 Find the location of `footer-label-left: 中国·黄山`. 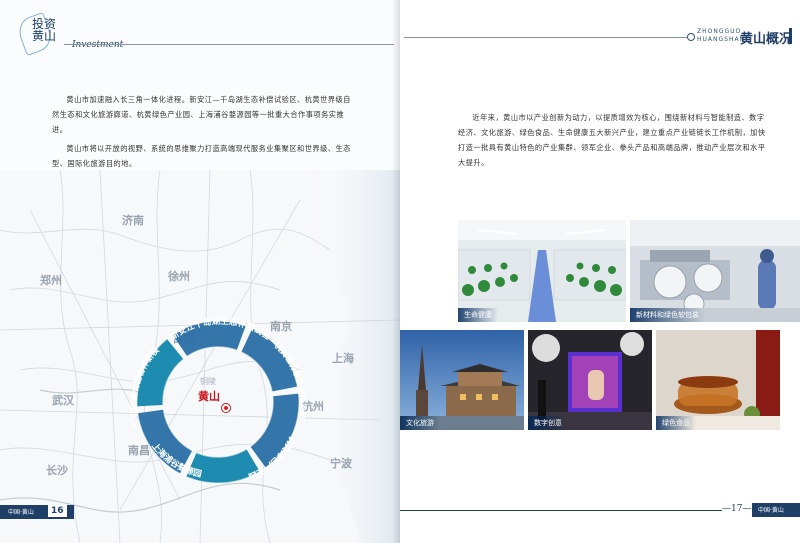

footer-label-left: 中国·黄山 is located at coordinates (21, 512).